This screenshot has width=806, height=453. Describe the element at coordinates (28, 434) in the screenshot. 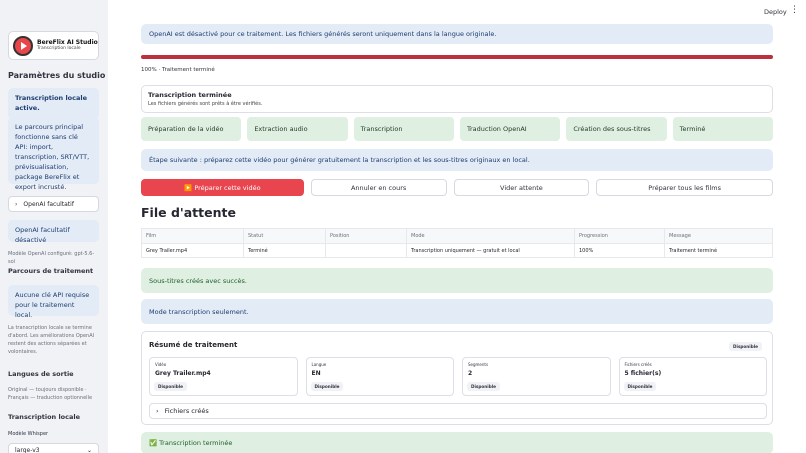

I see `whisper-label: Modèle Whisper` at that location.